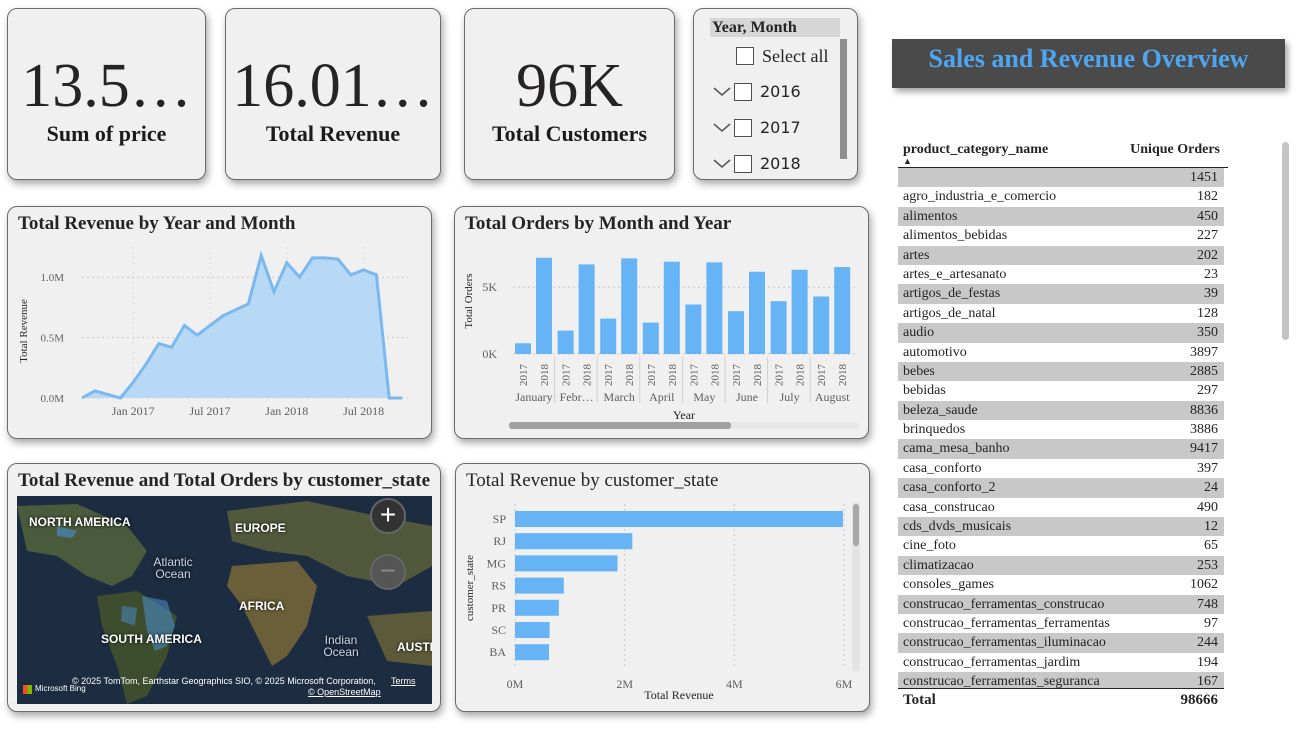 The image size is (1302, 729). I want to click on cell-category: brinquedos, so click(934, 430).